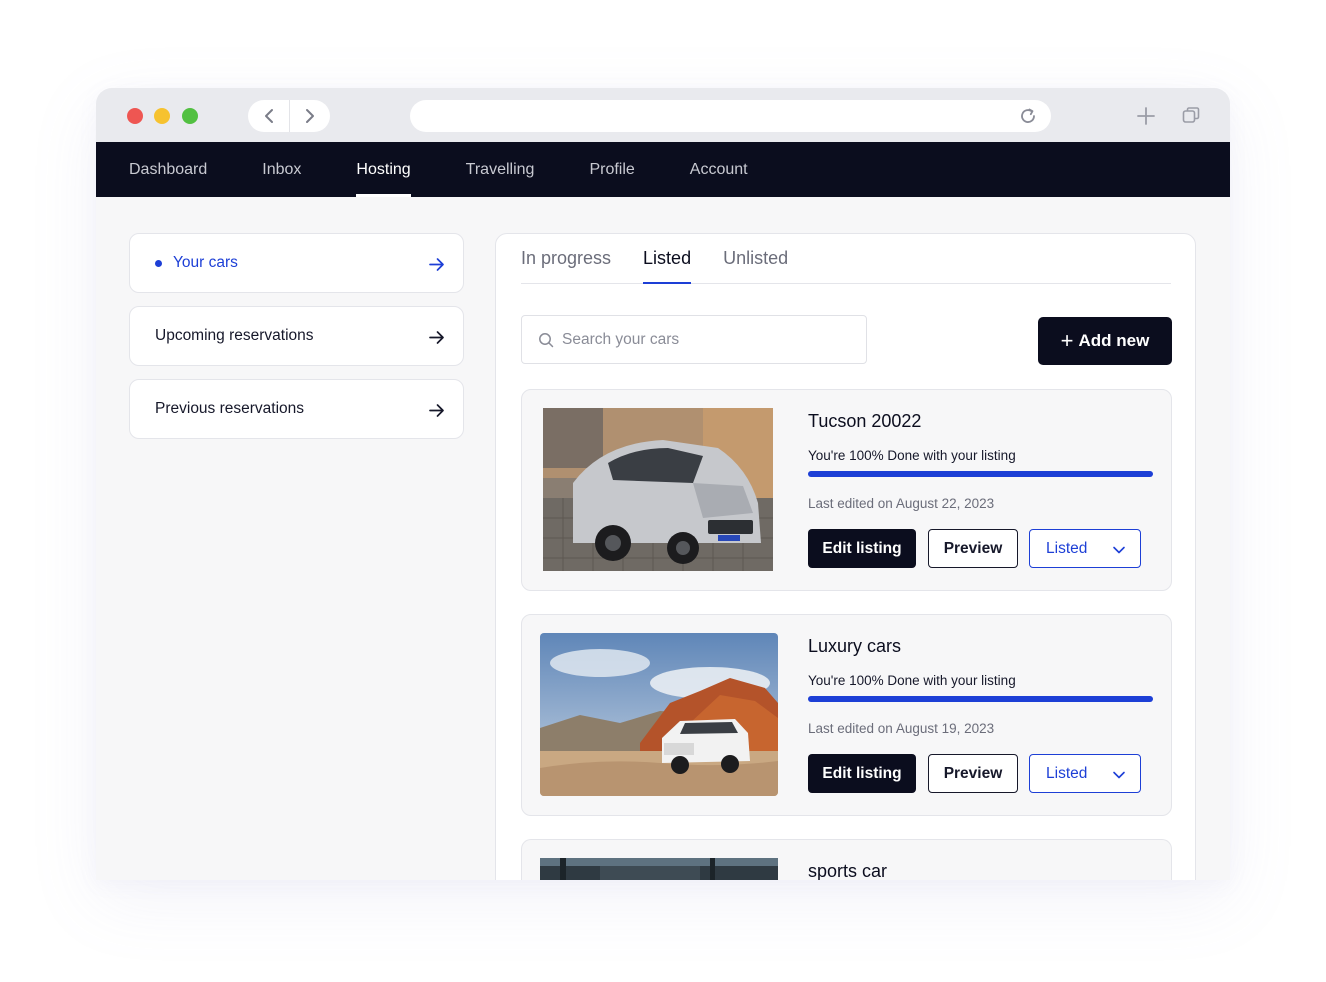  I want to click on chevron-right-icon, so click(310, 116).